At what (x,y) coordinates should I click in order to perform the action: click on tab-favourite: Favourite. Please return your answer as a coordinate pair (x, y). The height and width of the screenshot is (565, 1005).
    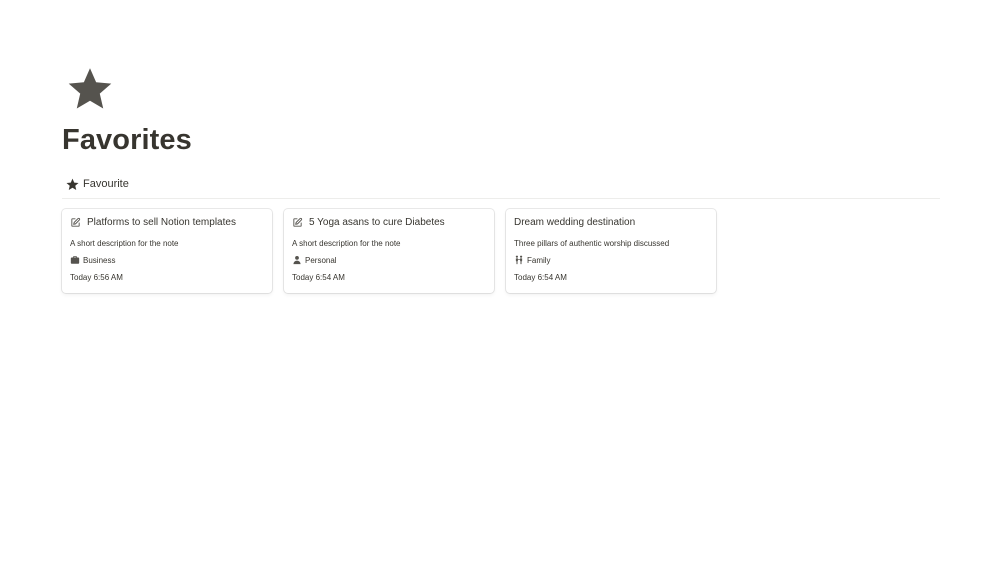
    Looking at the image, I should click on (97, 184).